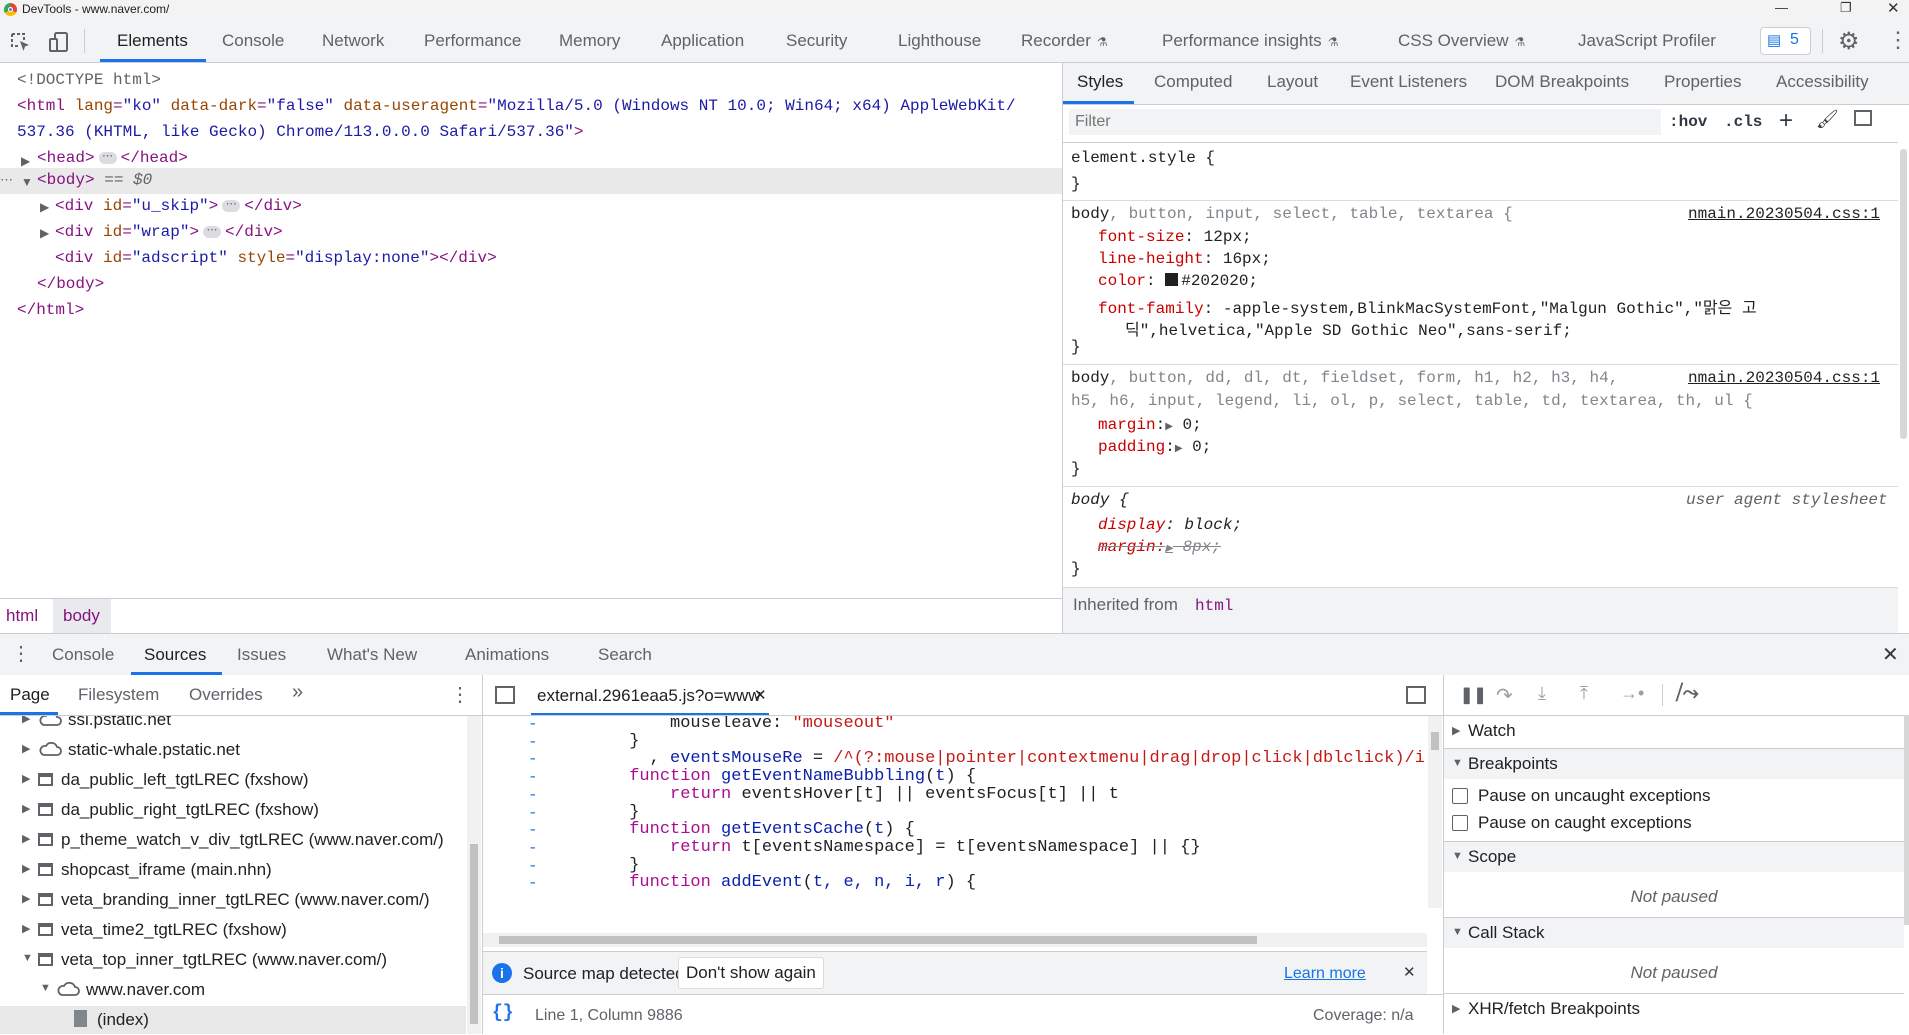 This screenshot has height=1035, width=1909. Describe the element at coordinates (1365, 122) in the screenshot. I see `styles-filter-input` at that location.